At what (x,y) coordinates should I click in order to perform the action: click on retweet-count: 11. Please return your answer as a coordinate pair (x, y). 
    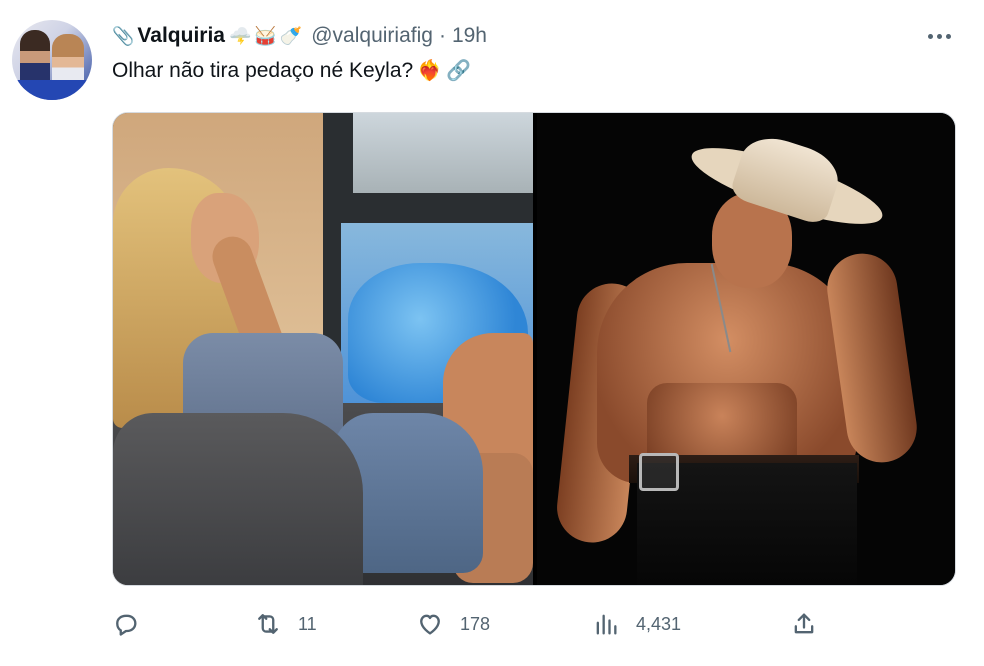
    Looking at the image, I should click on (307, 623).